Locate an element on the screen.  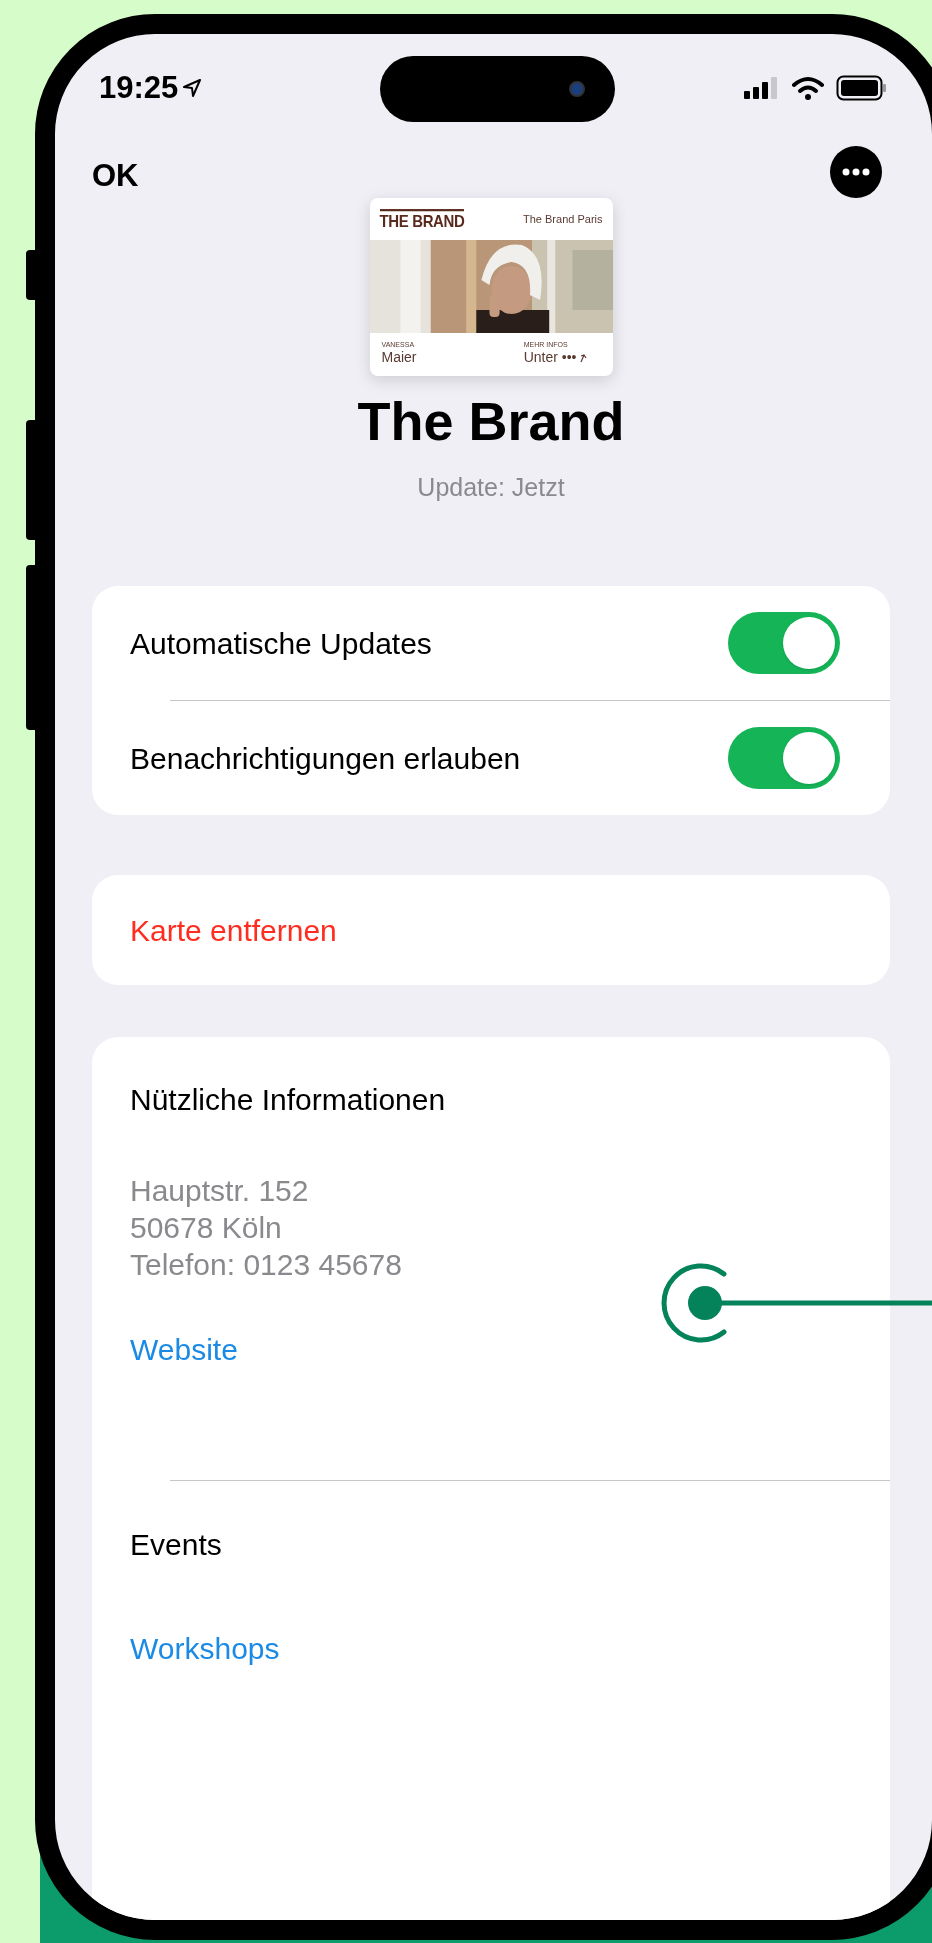
setting-label: Benachrichtigungen erlauben is located at coordinates (325, 758).